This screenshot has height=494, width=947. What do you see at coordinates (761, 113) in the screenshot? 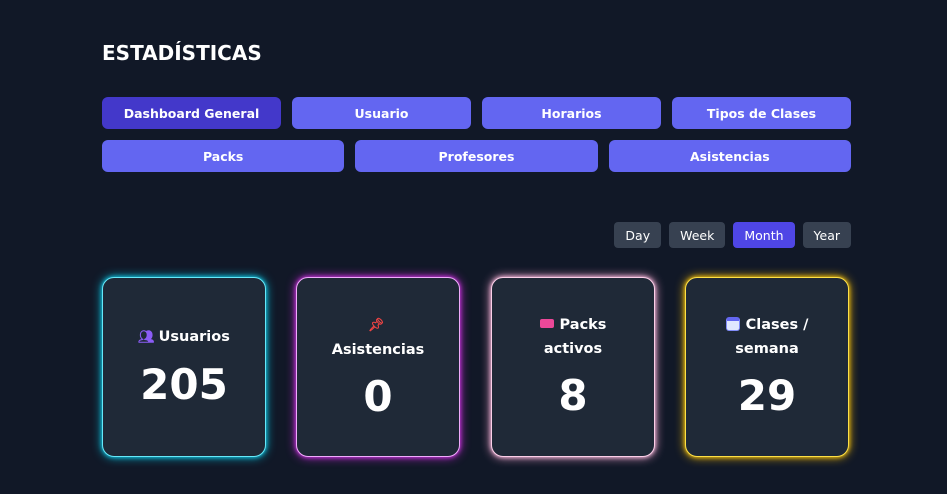
I see `tab-tipos-de-clases: Tipos de Clases` at bounding box center [761, 113].